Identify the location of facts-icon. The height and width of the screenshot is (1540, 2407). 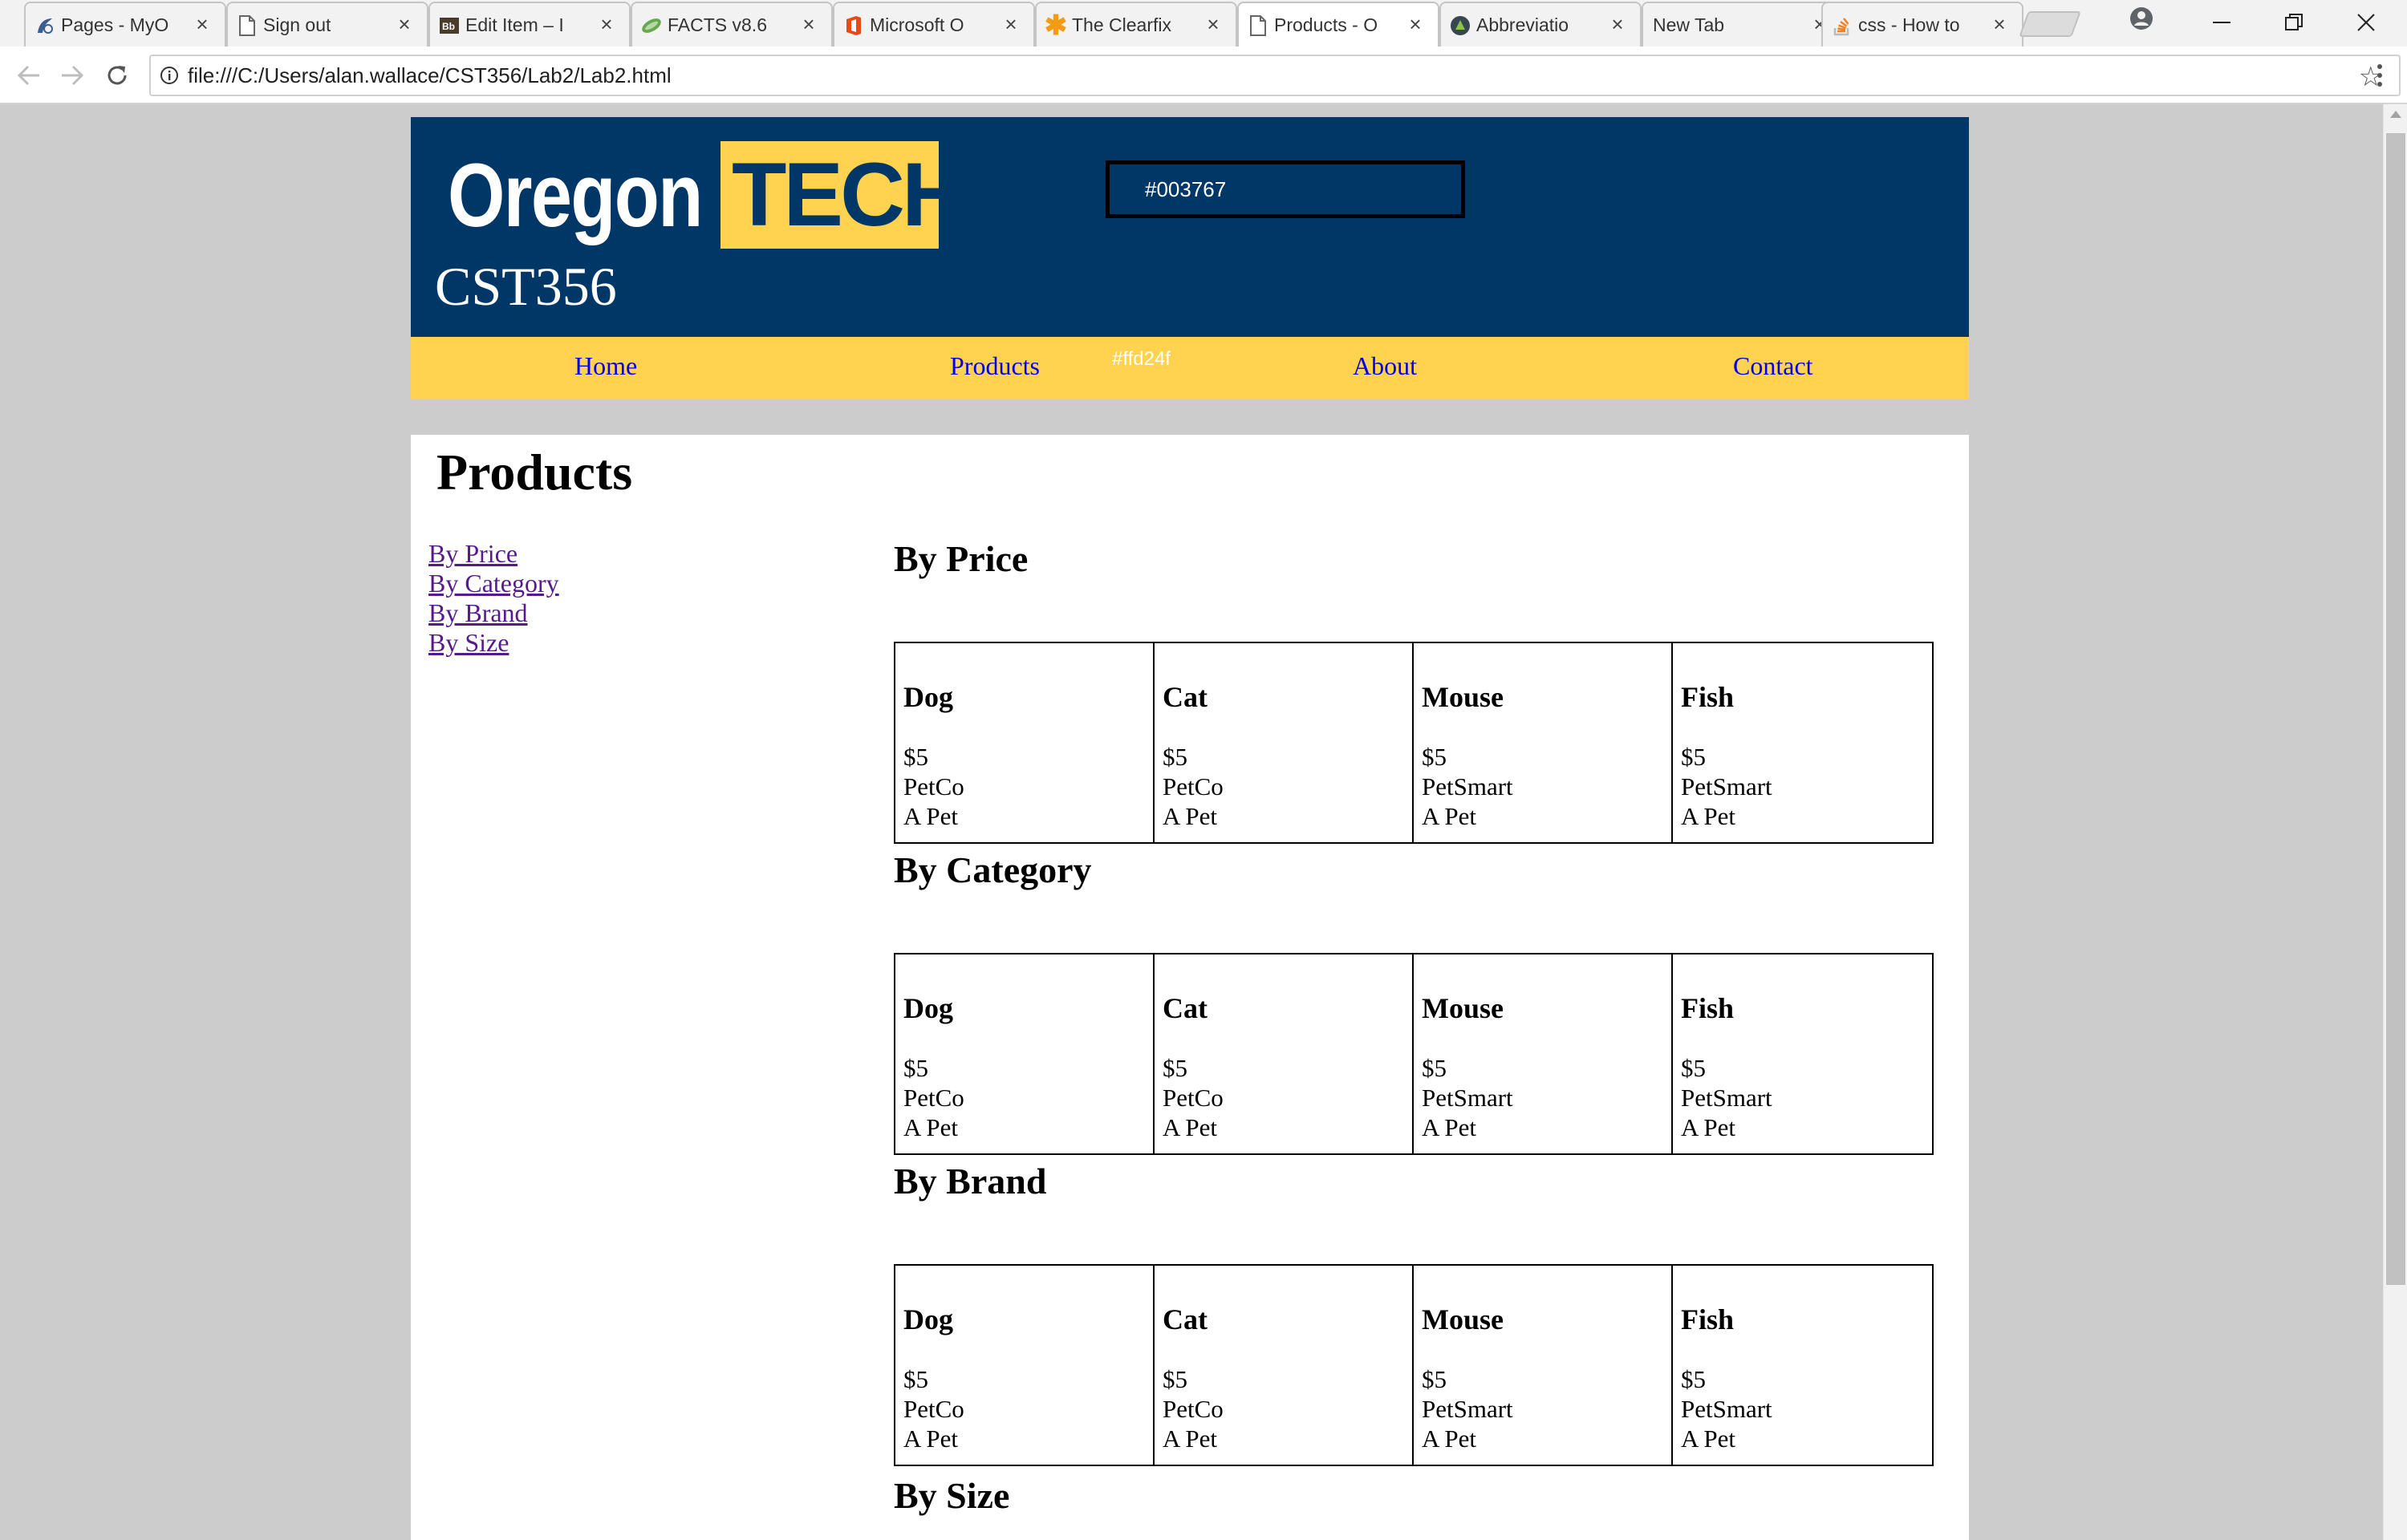
(651, 25).